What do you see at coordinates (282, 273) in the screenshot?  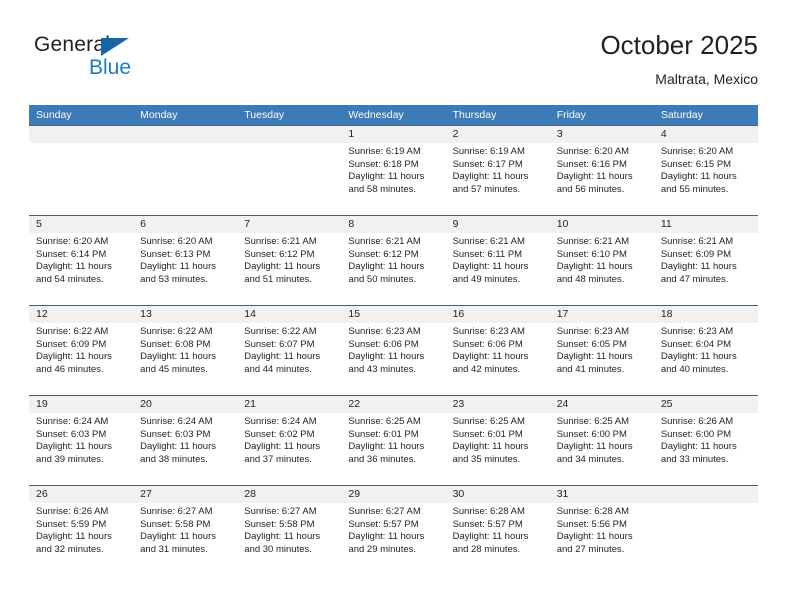 I see `daylight-text: Daylight: 11 hours and 51 minutes.` at bounding box center [282, 273].